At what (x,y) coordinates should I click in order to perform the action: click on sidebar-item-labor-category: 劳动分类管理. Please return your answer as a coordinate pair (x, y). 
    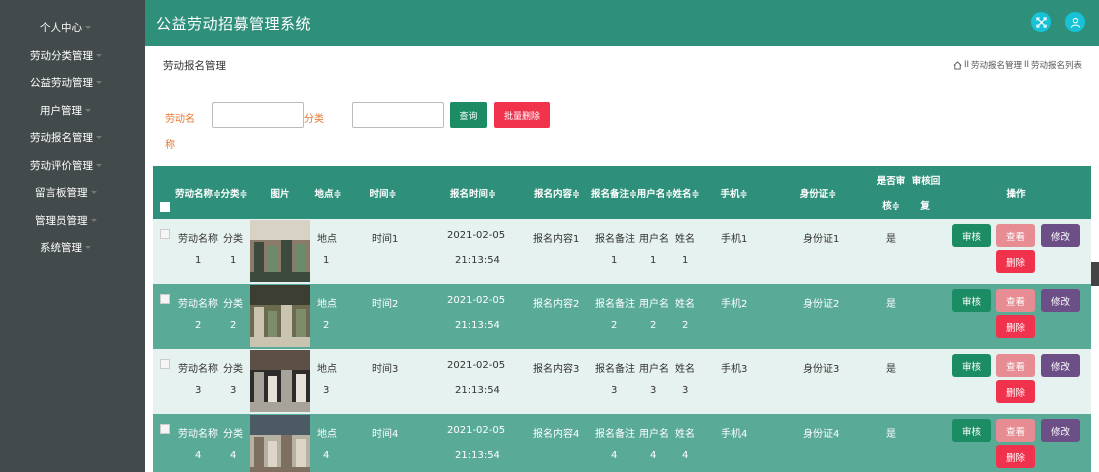
    Looking at the image, I should click on (72, 55).